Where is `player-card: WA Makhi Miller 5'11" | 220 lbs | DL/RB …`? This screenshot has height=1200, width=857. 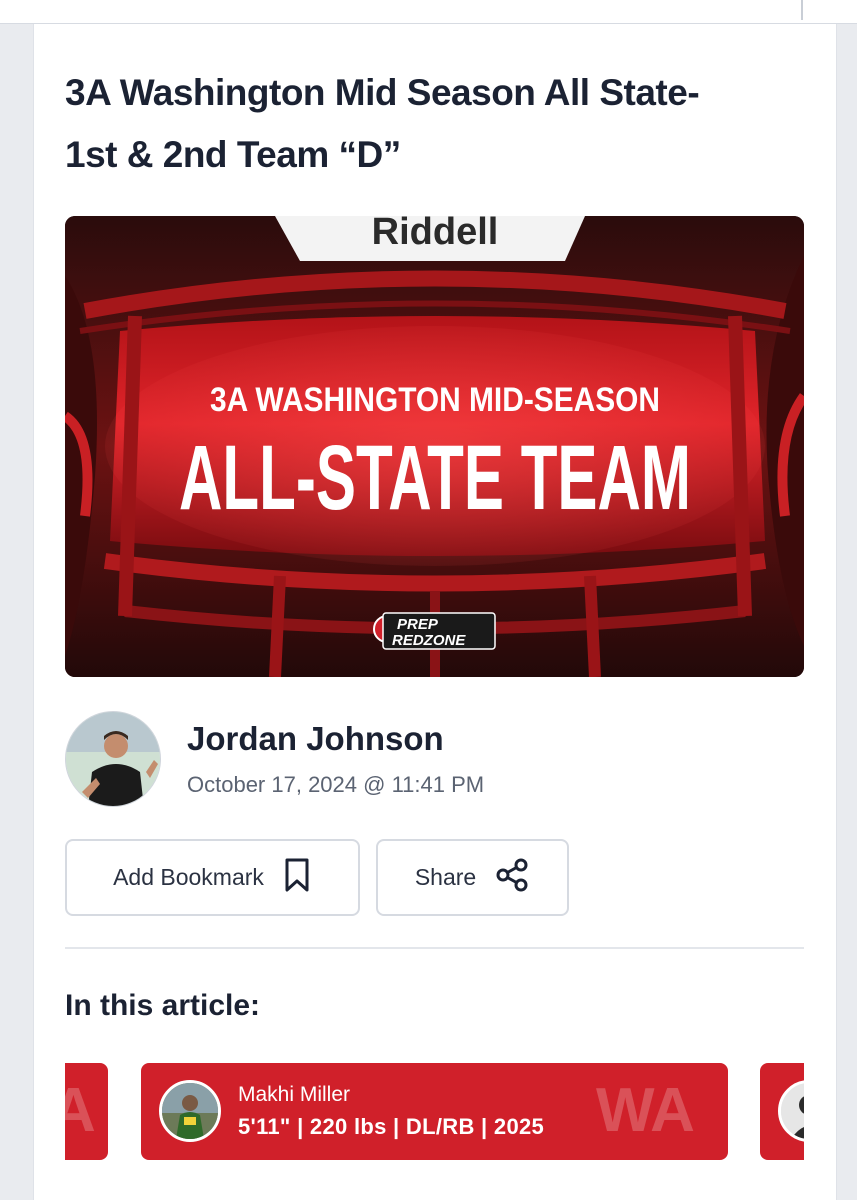
player-card: WA Makhi Miller 5'11" | 220 lbs | DL/RB … is located at coordinates (434, 1111).